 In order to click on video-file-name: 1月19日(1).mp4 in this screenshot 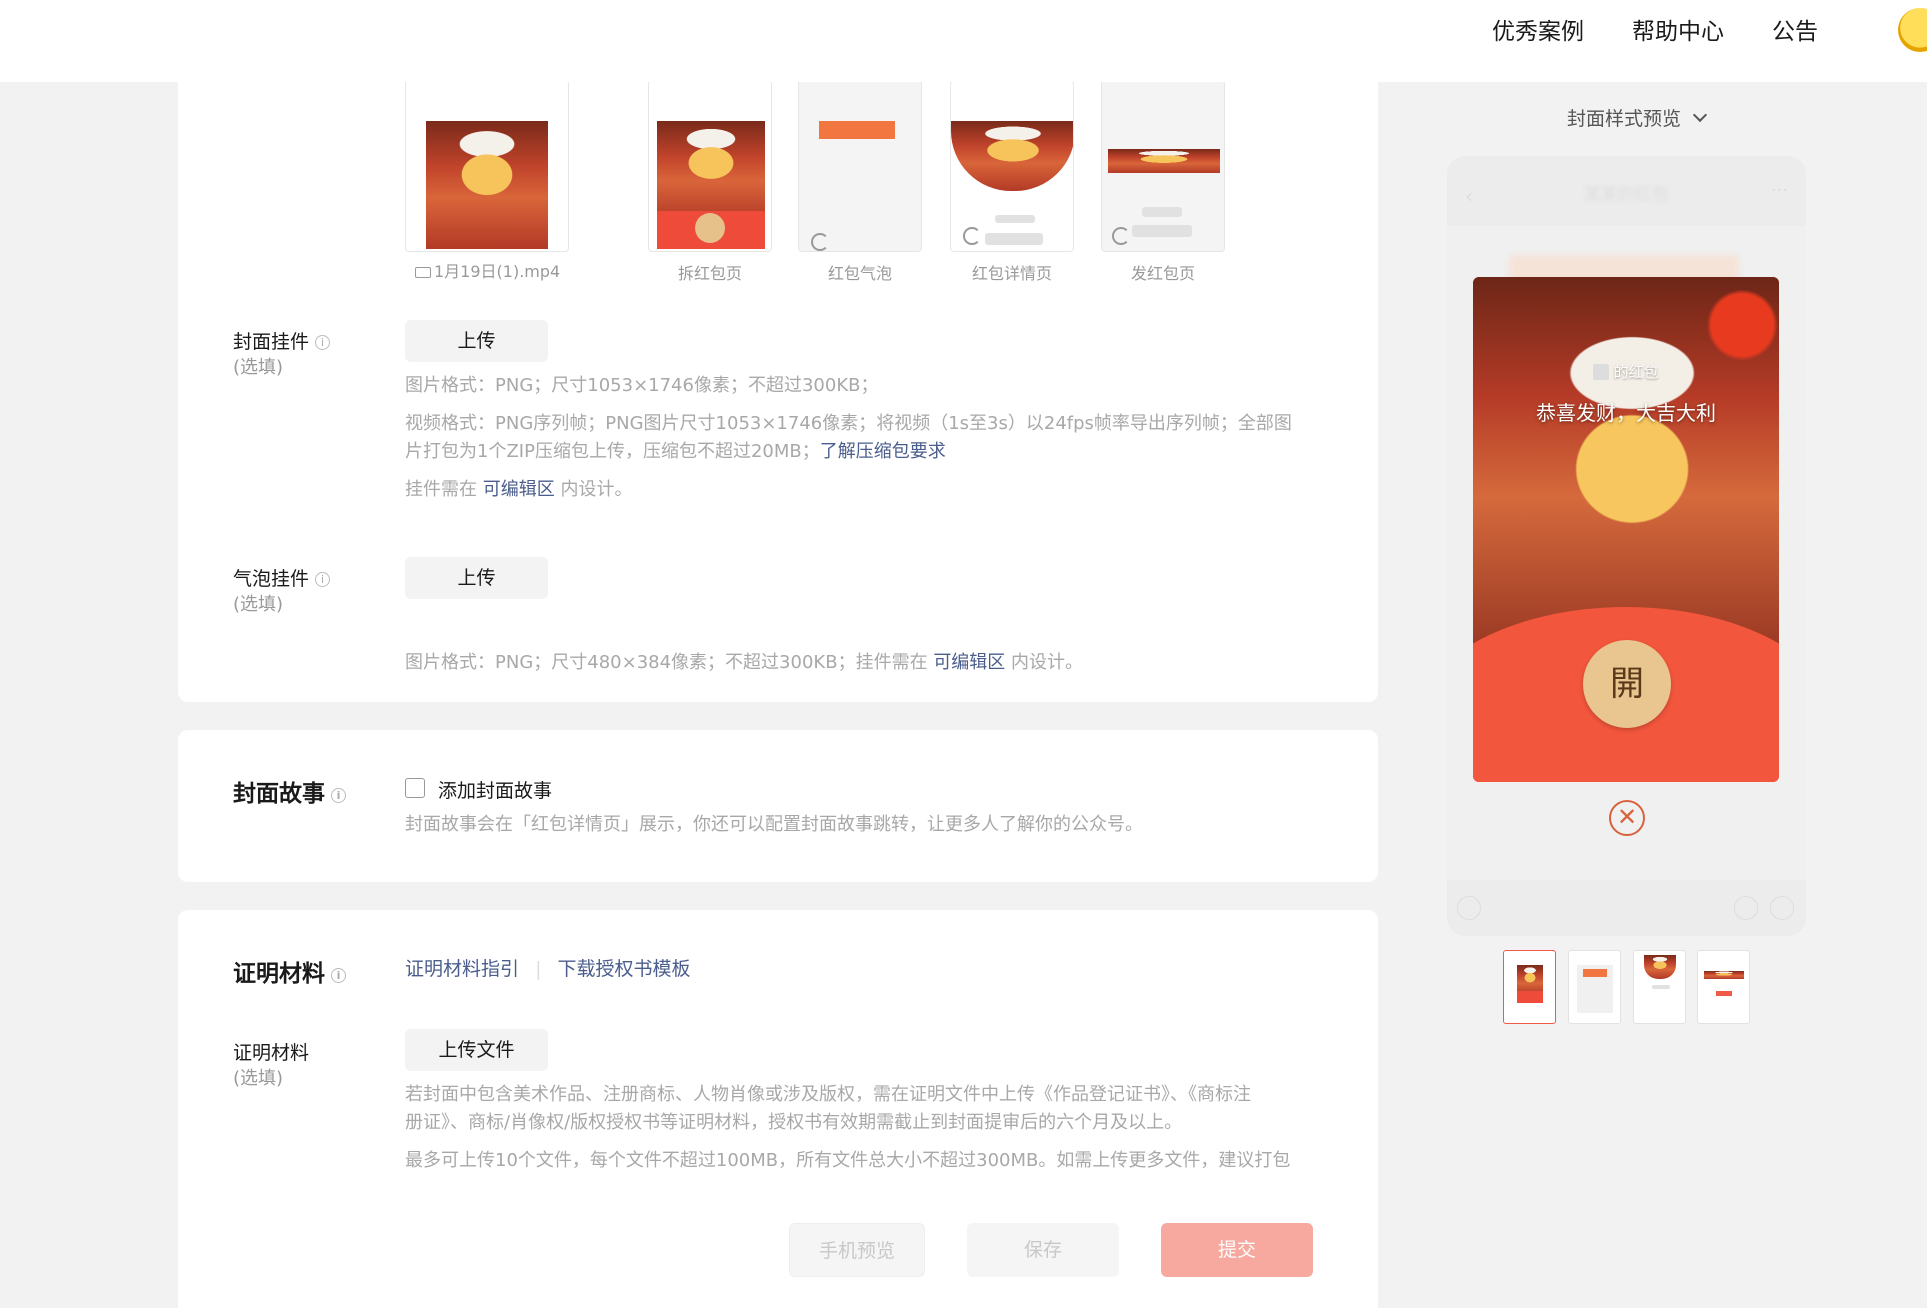, I will do `click(487, 270)`.